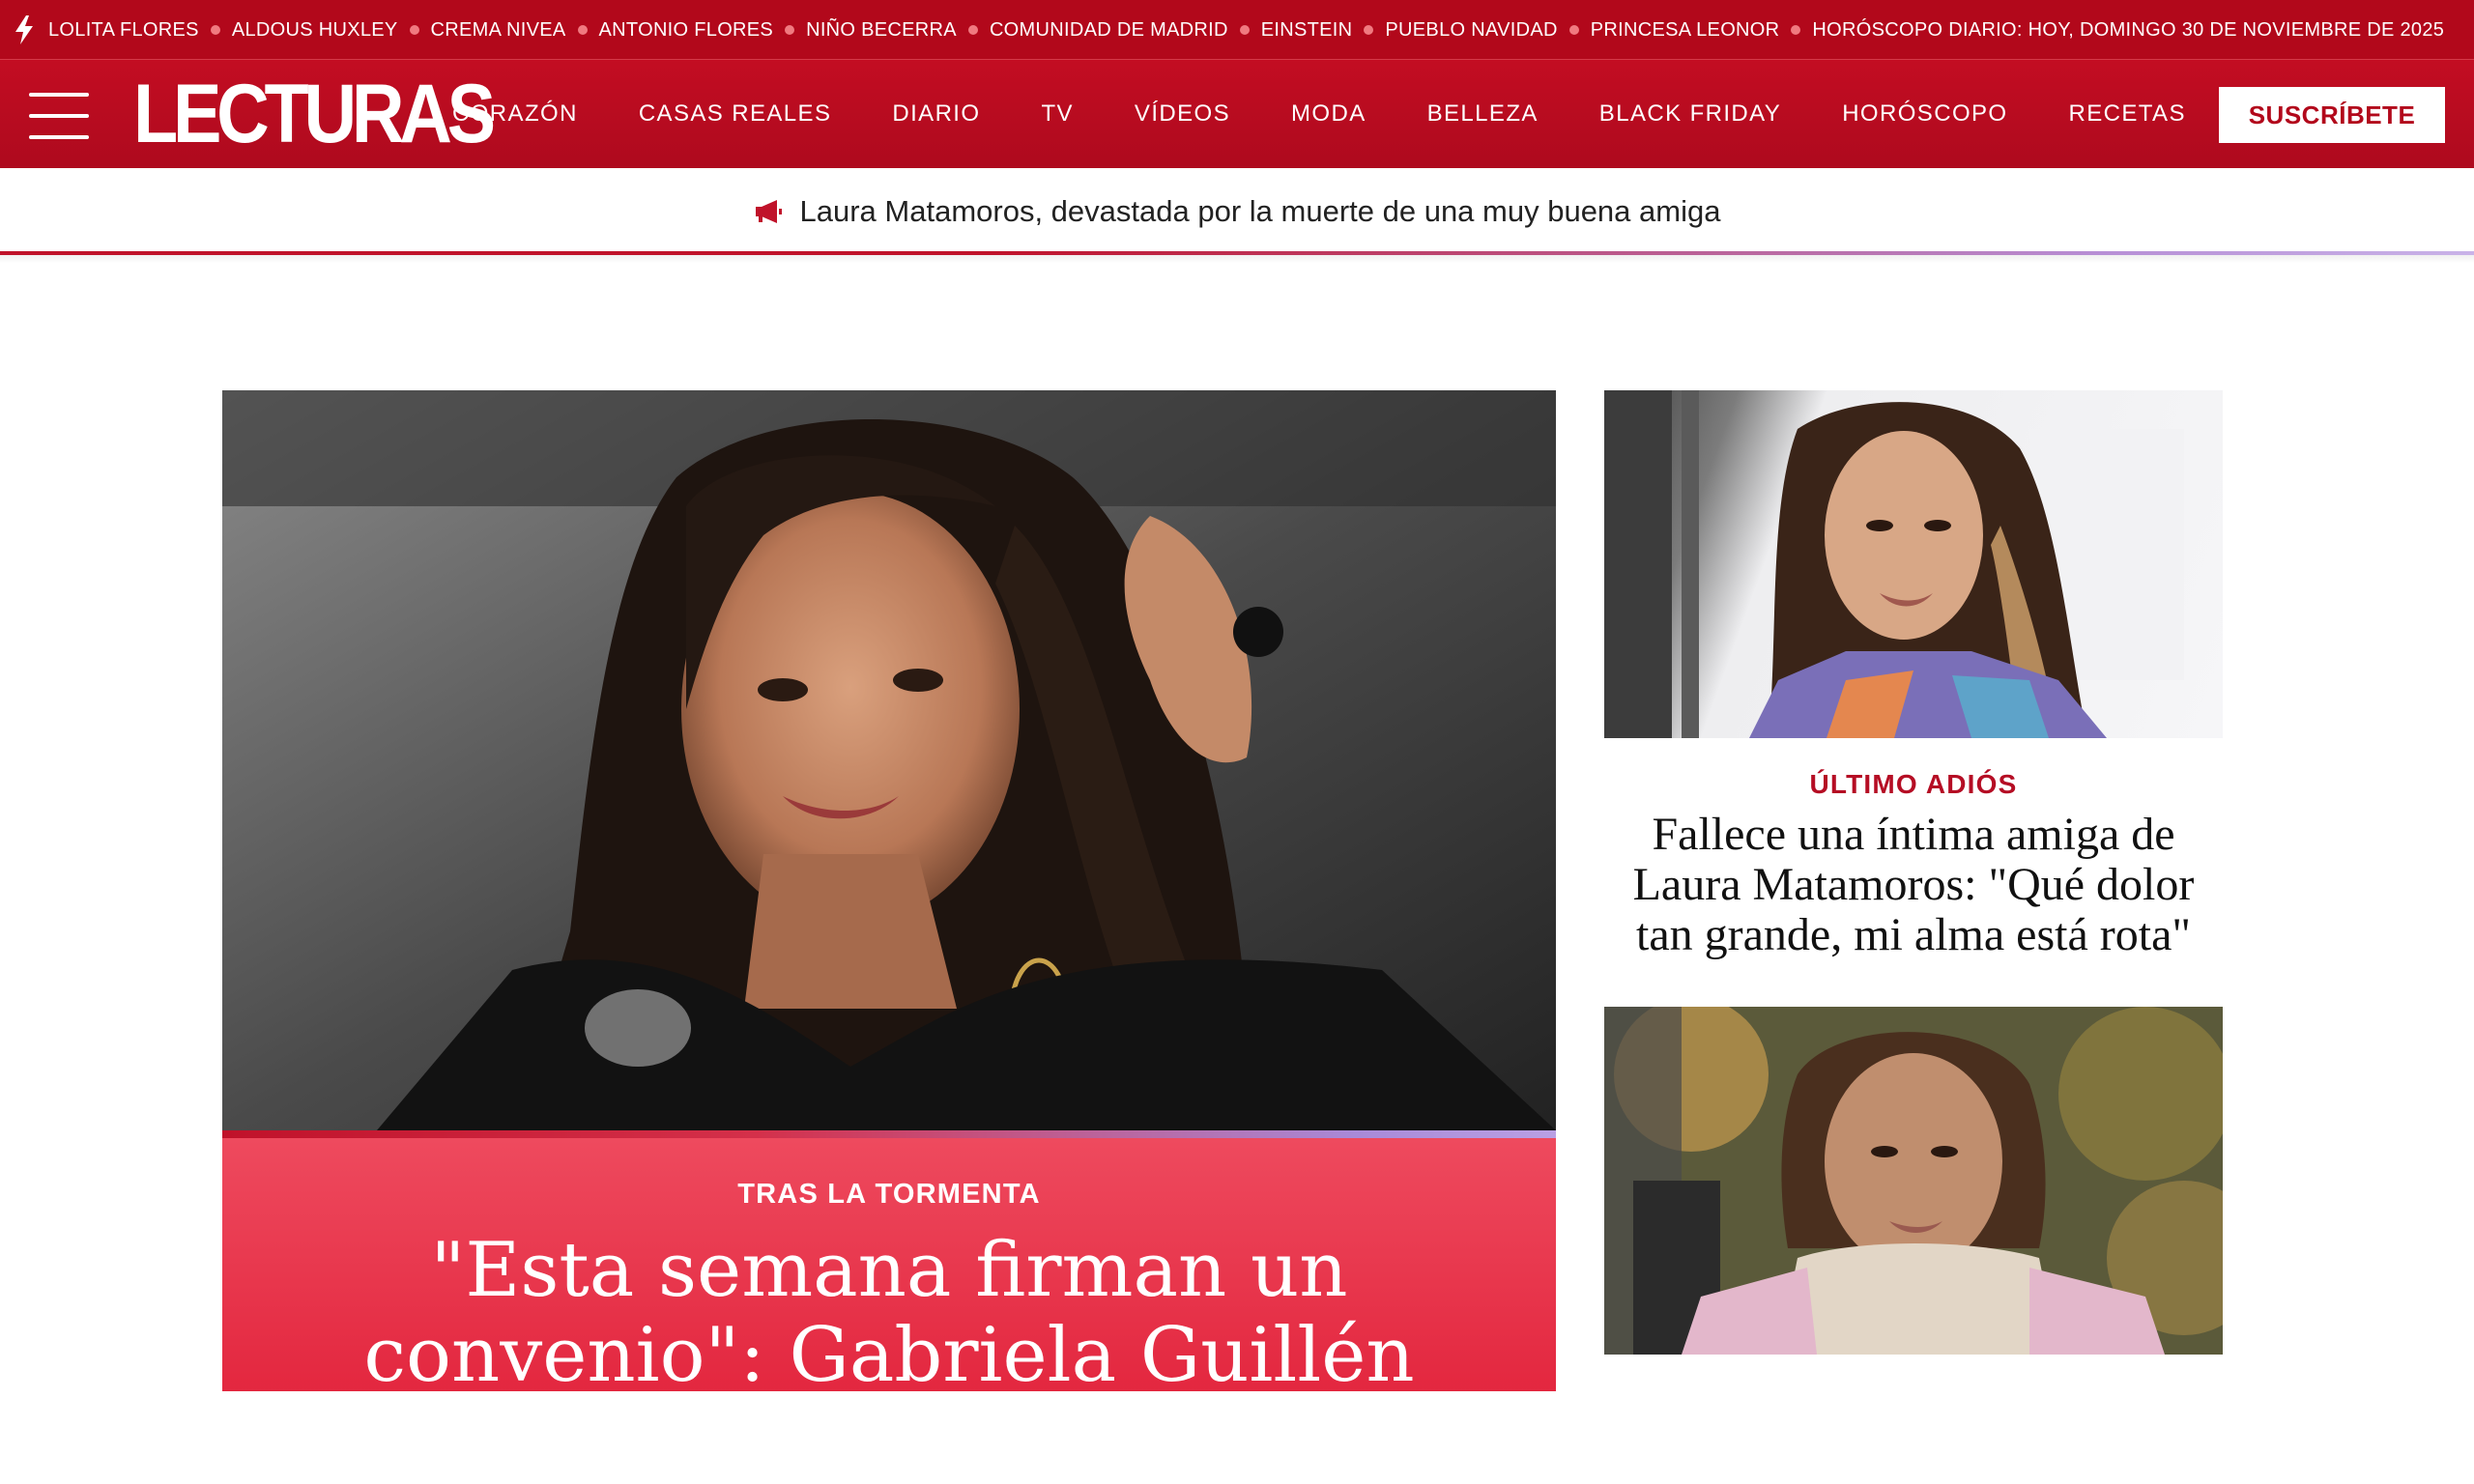 This screenshot has width=2474, height=1484. I want to click on trending-item: EINSTEIN, so click(1307, 31).